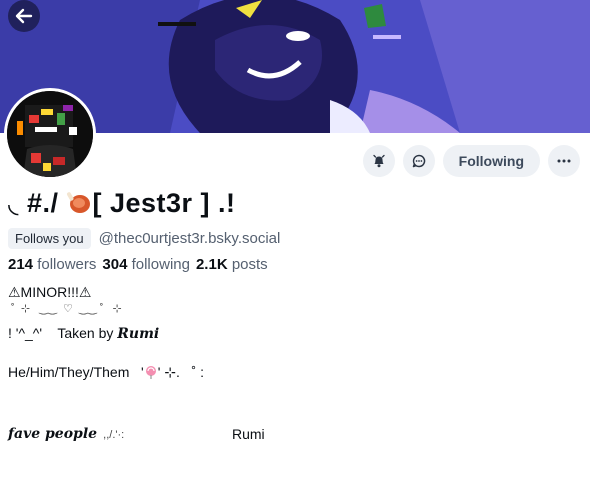 The width and height of the screenshot is (590, 477). I want to click on following-count: 304, so click(115, 264).